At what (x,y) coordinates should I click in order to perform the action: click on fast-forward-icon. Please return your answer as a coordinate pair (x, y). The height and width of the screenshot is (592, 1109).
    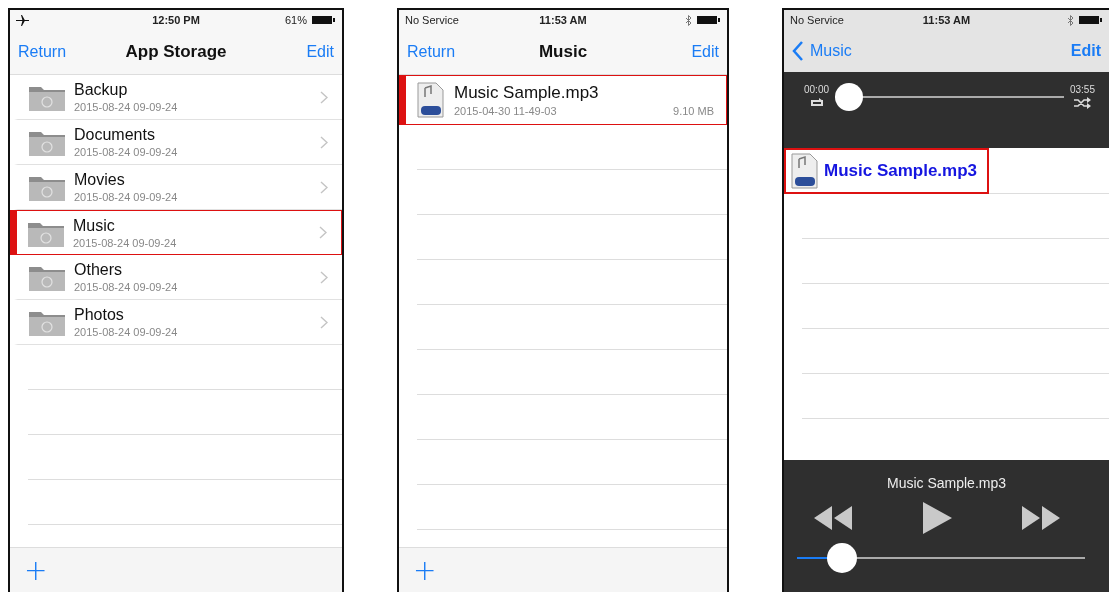
    Looking at the image, I should click on (1040, 518).